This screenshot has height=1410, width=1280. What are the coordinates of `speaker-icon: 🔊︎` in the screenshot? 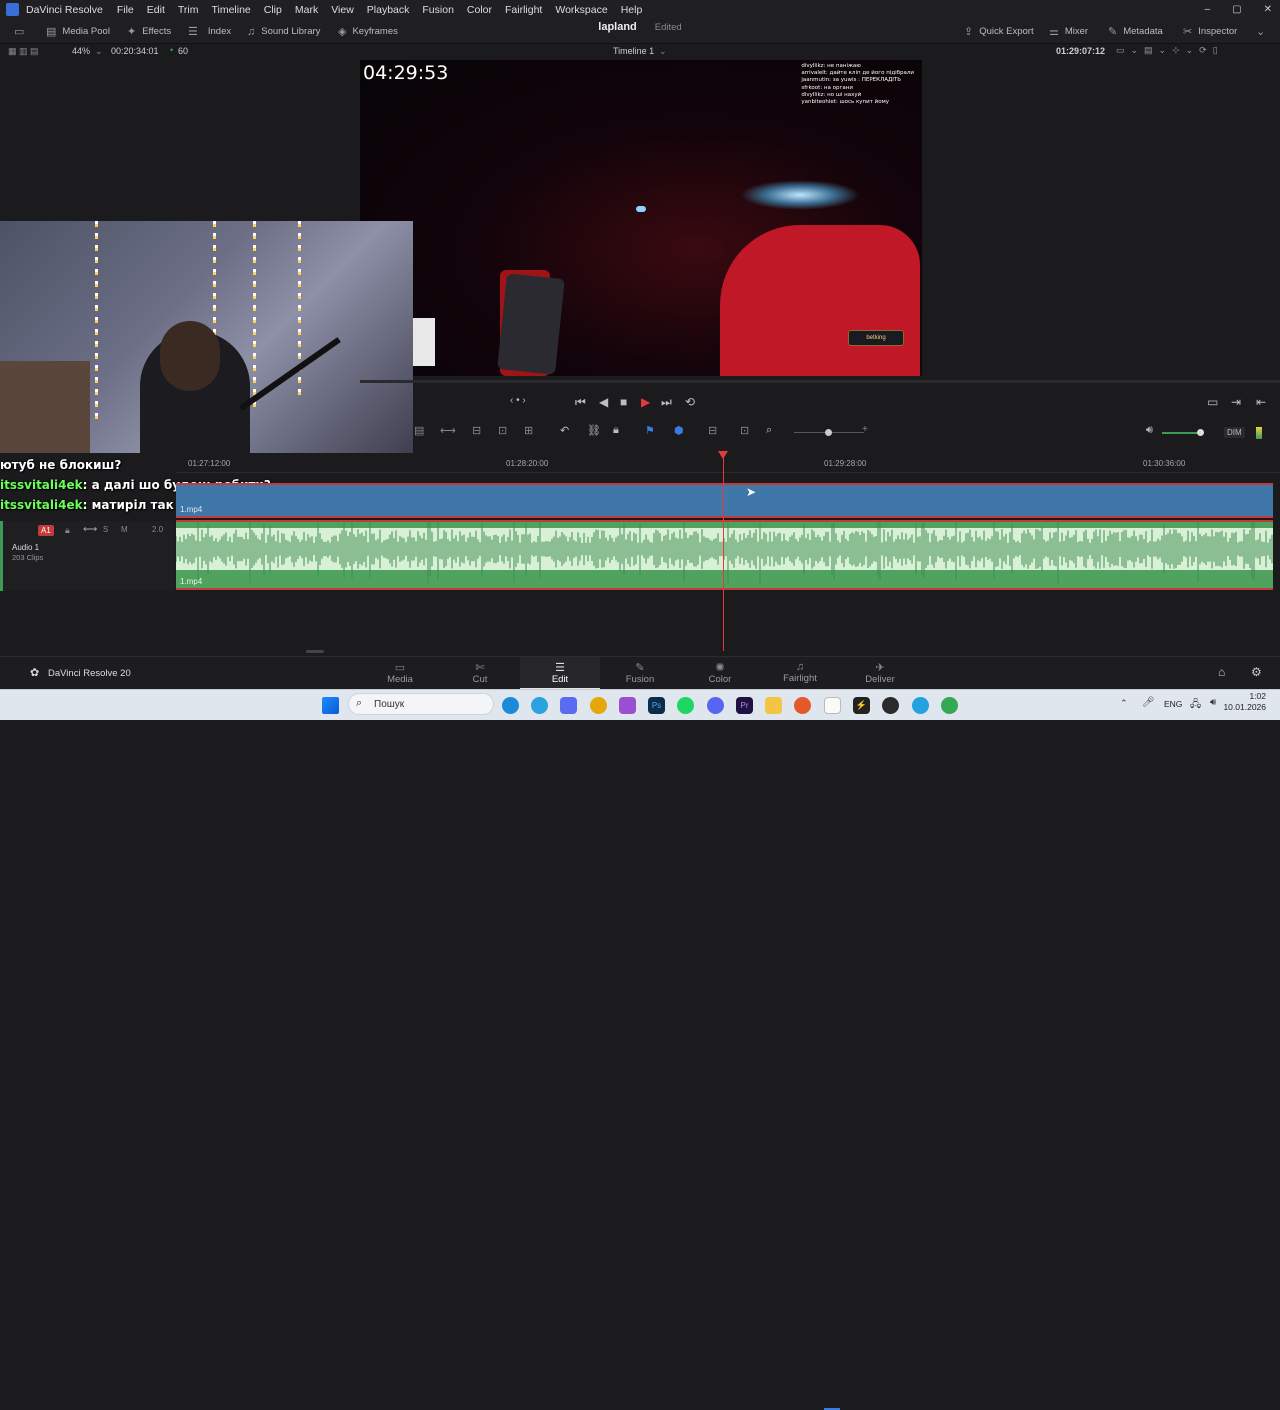 It's located at (1213, 702).